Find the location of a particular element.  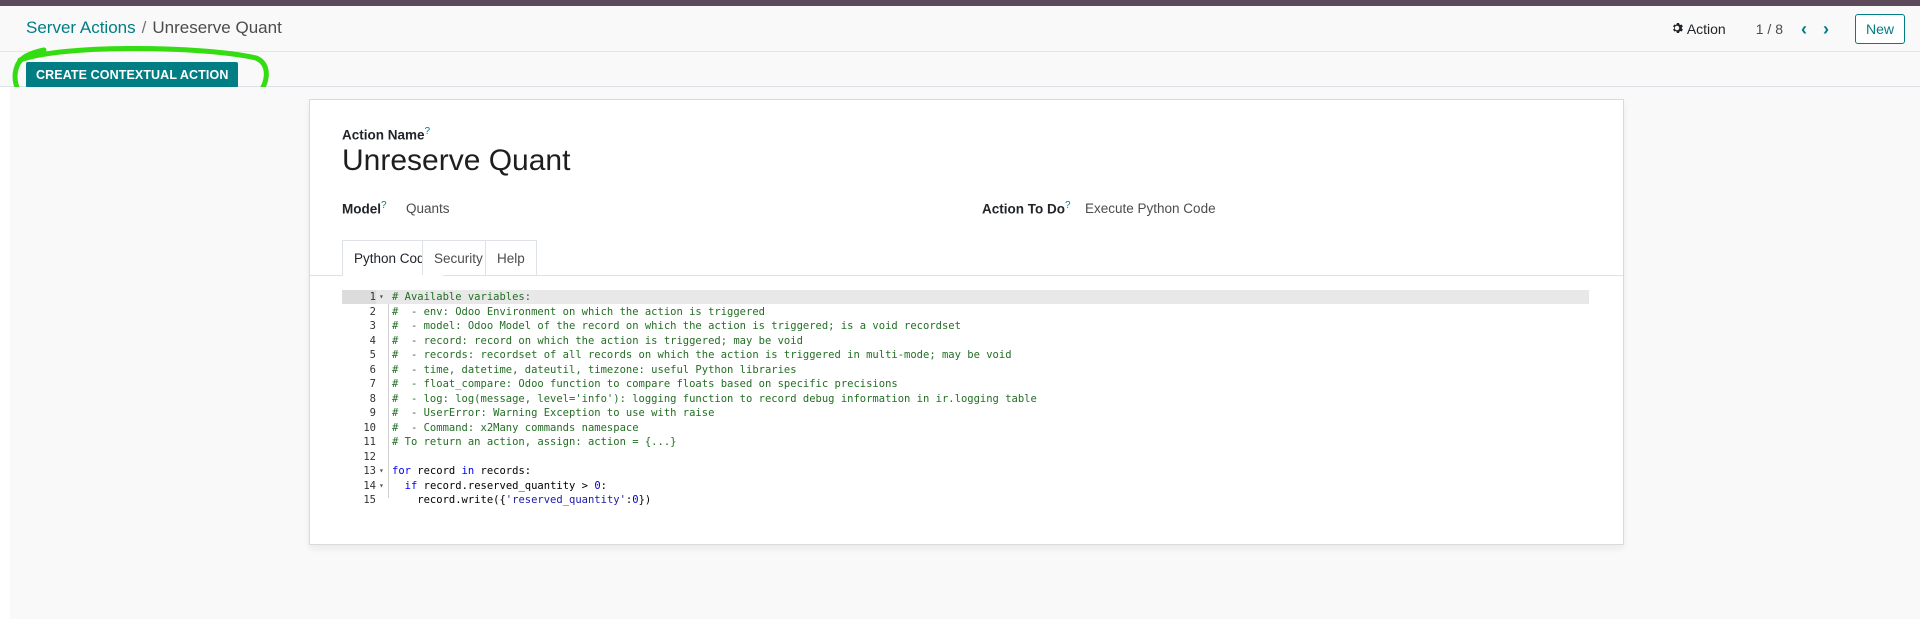

action-menu-label: Action is located at coordinates (1706, 29).